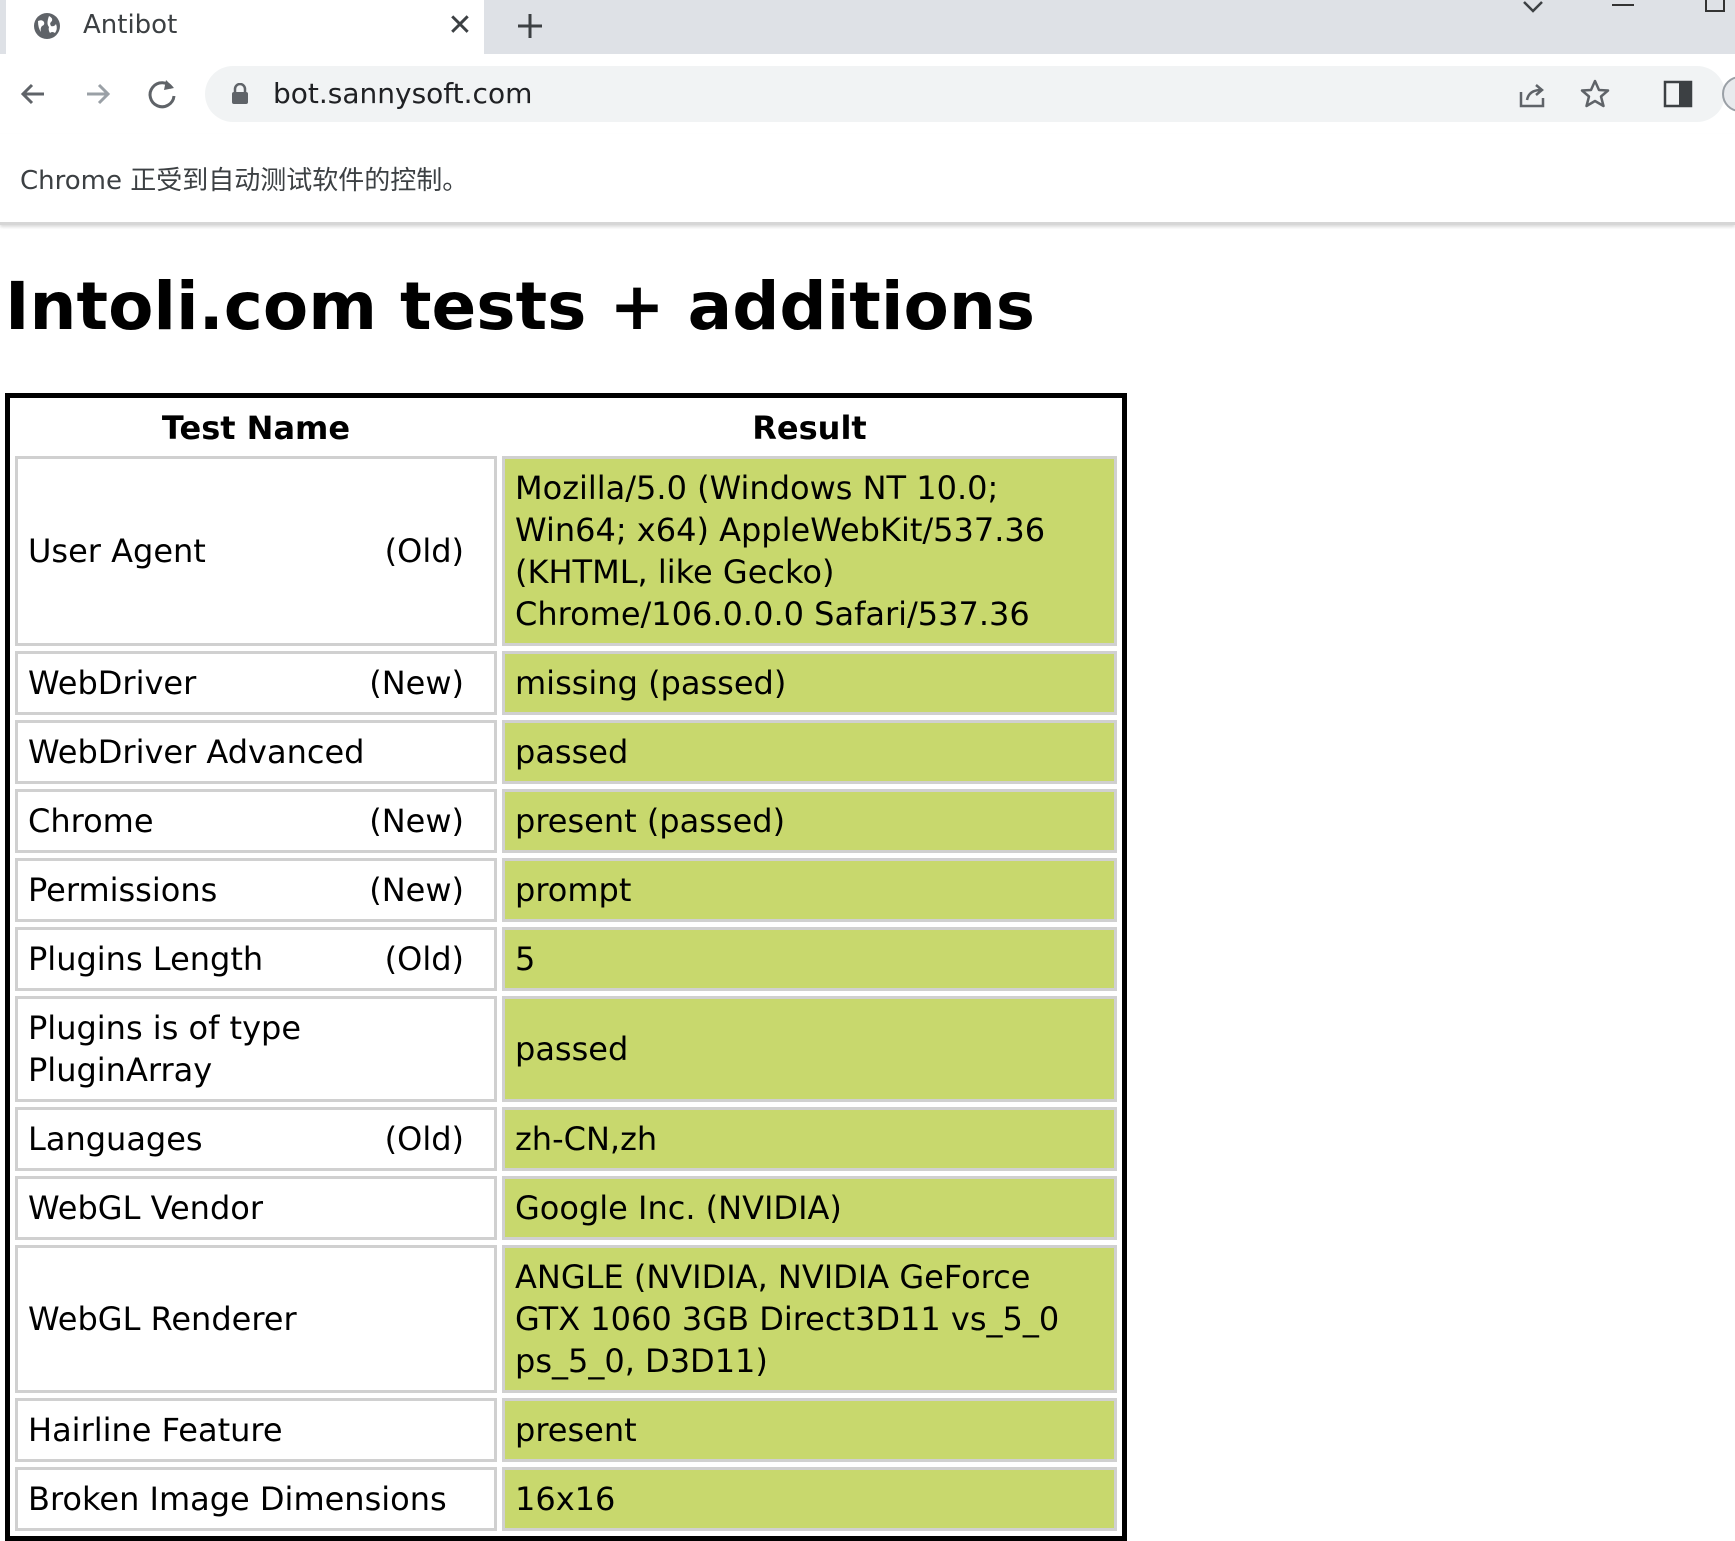 The width and height of the screenshot is (1735, 1541). What do you see at coordinates (237, 1499) in the screenshot?
I see `test-name-label: Broken Image Dimensions` at bounding box center [237, 1499].